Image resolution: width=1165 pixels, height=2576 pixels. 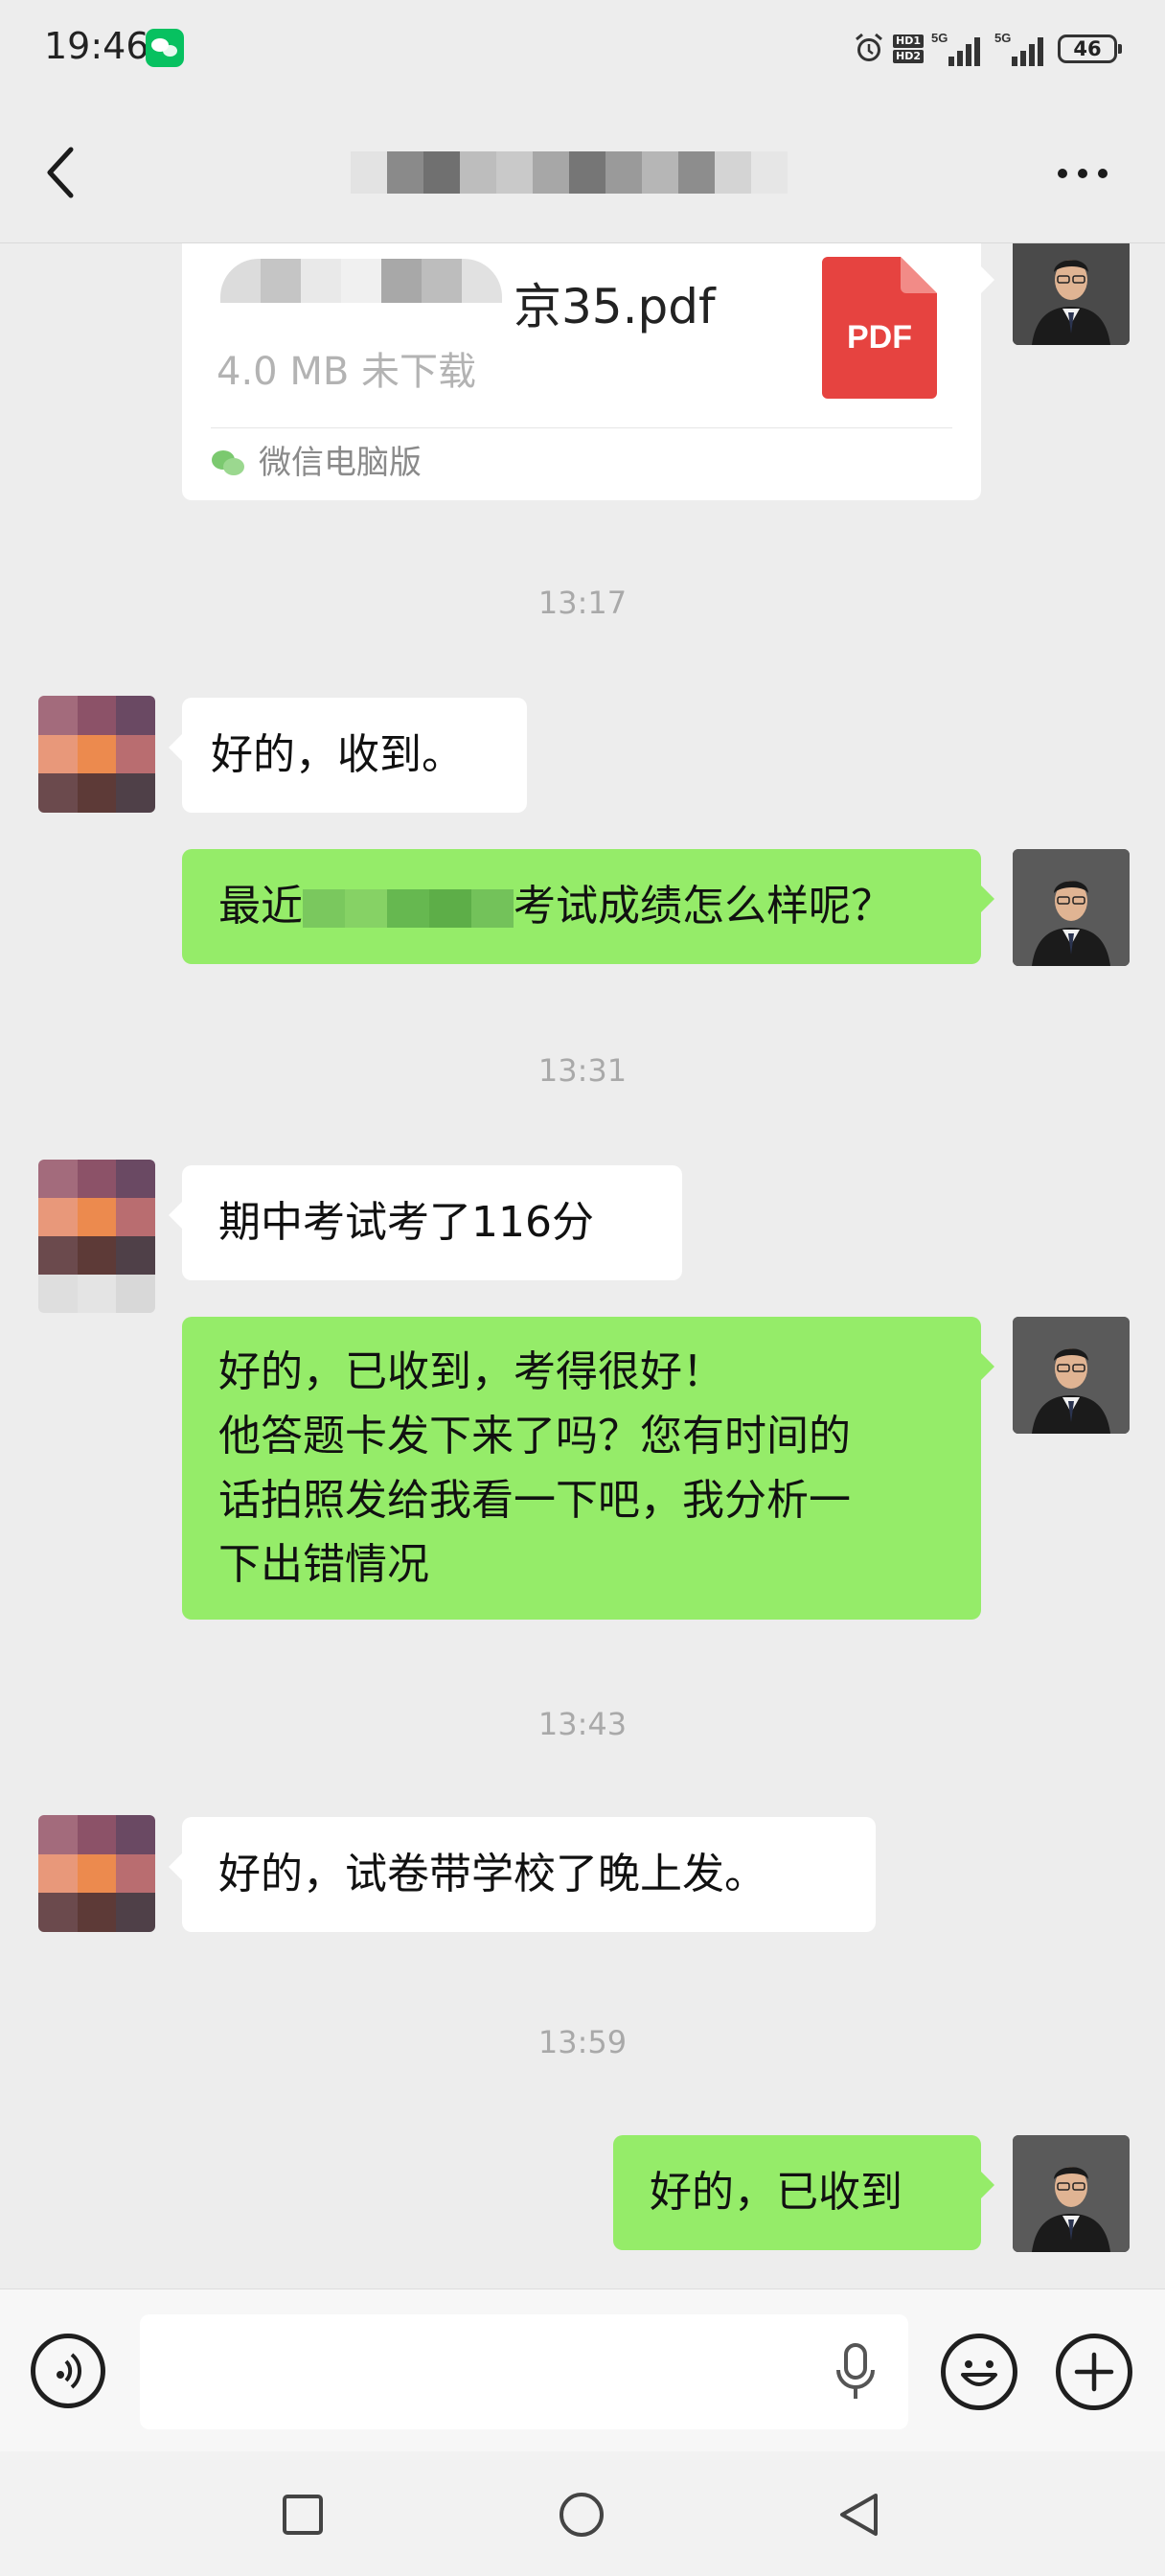 I want to click on file-name: 京35.pdf, so click(x=615, y=306).